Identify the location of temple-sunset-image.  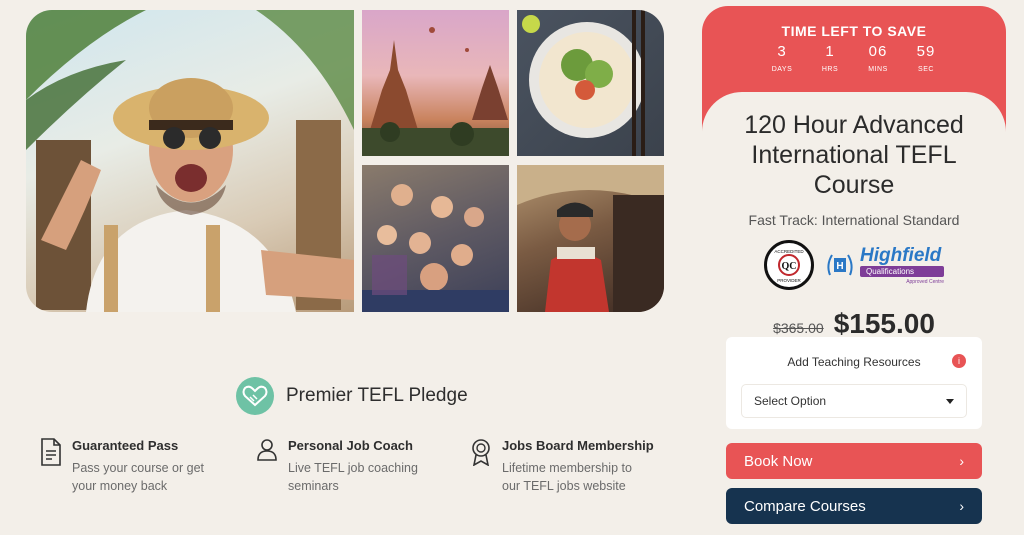
(435, 83).